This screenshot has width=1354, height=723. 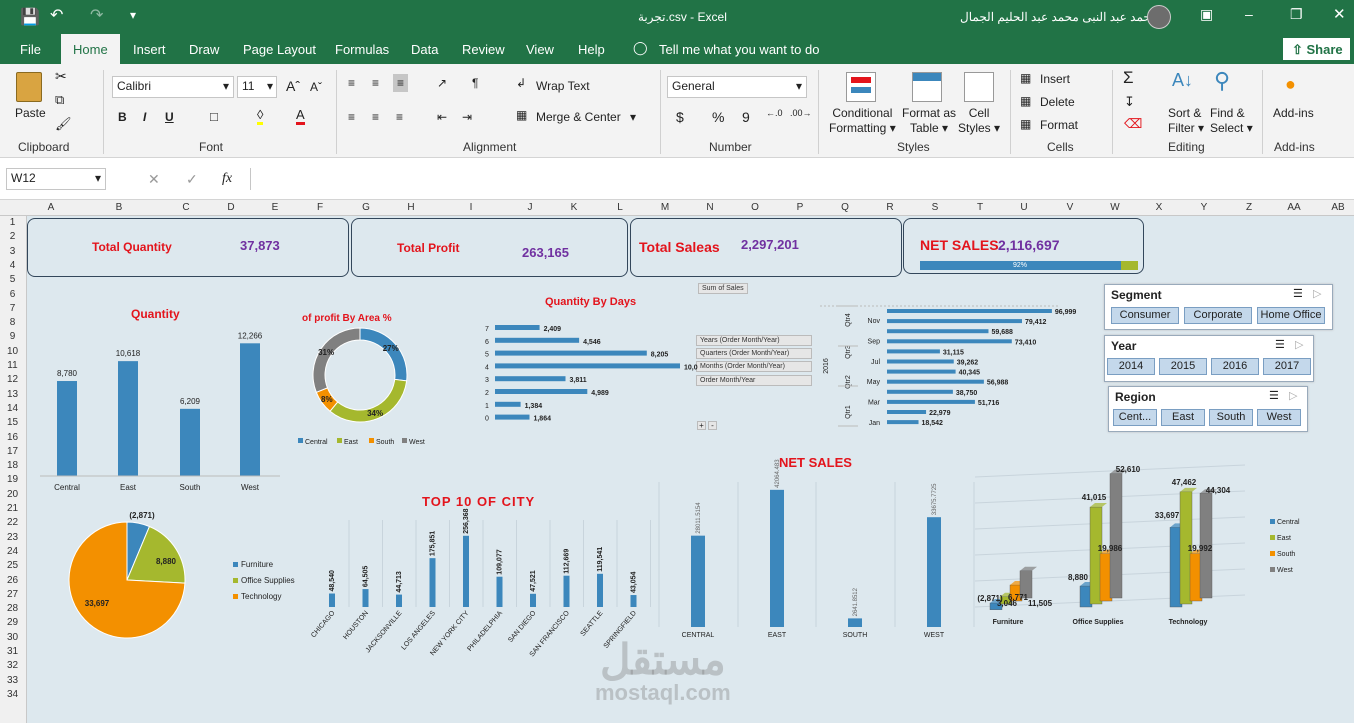 I want to click on slicer-item-home-office: Home Office, so click(x=1291, y=315).